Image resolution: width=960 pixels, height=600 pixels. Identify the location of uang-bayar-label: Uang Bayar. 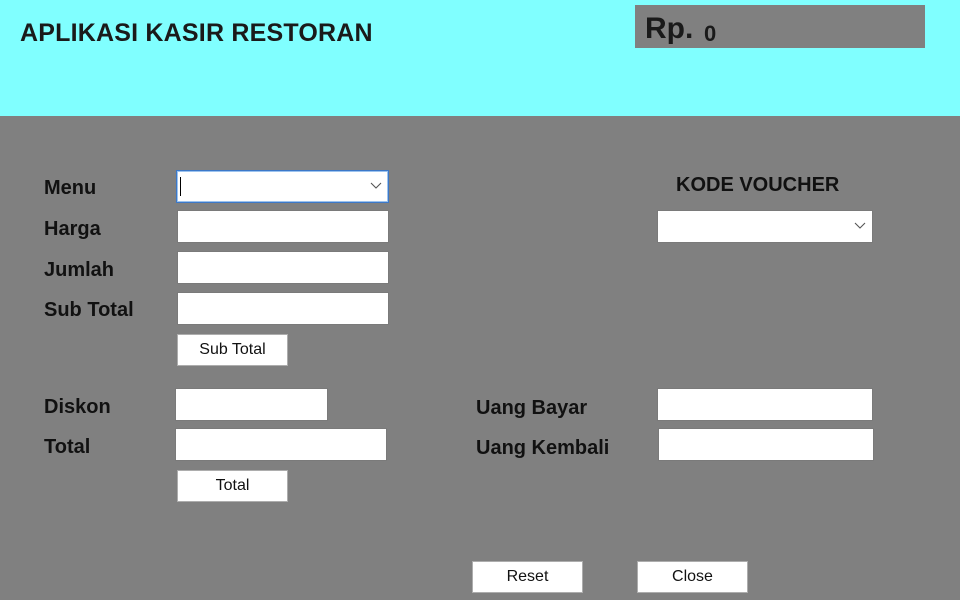
(532, 408).